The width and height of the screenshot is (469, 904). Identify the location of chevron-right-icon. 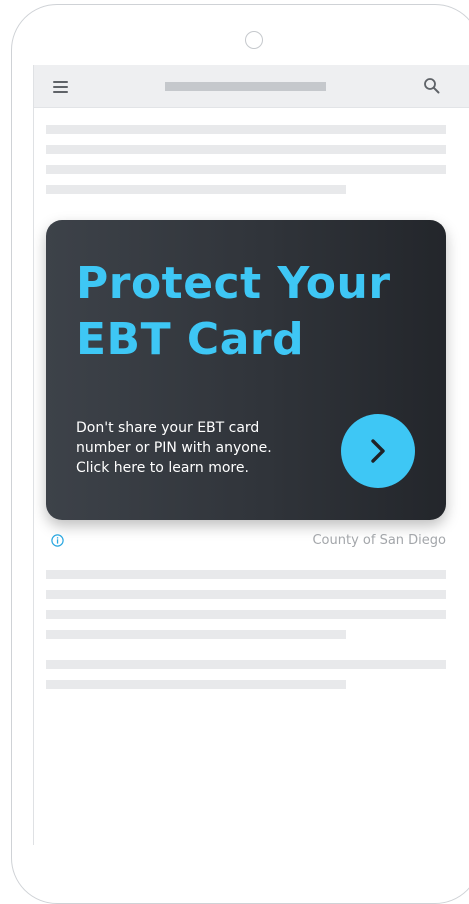
(378, 451).